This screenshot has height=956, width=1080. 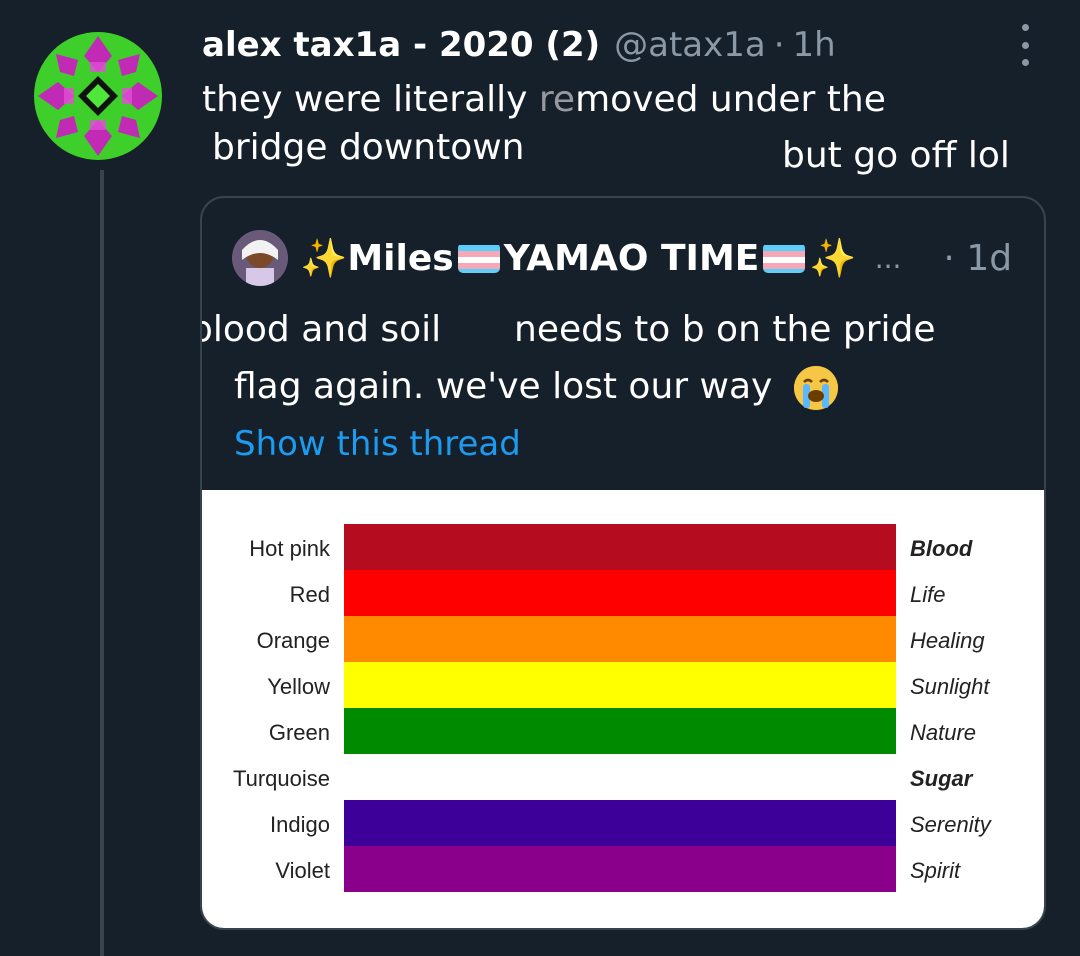 I want to click on cartoon-avatar-icon, so click(x=260, y=258).